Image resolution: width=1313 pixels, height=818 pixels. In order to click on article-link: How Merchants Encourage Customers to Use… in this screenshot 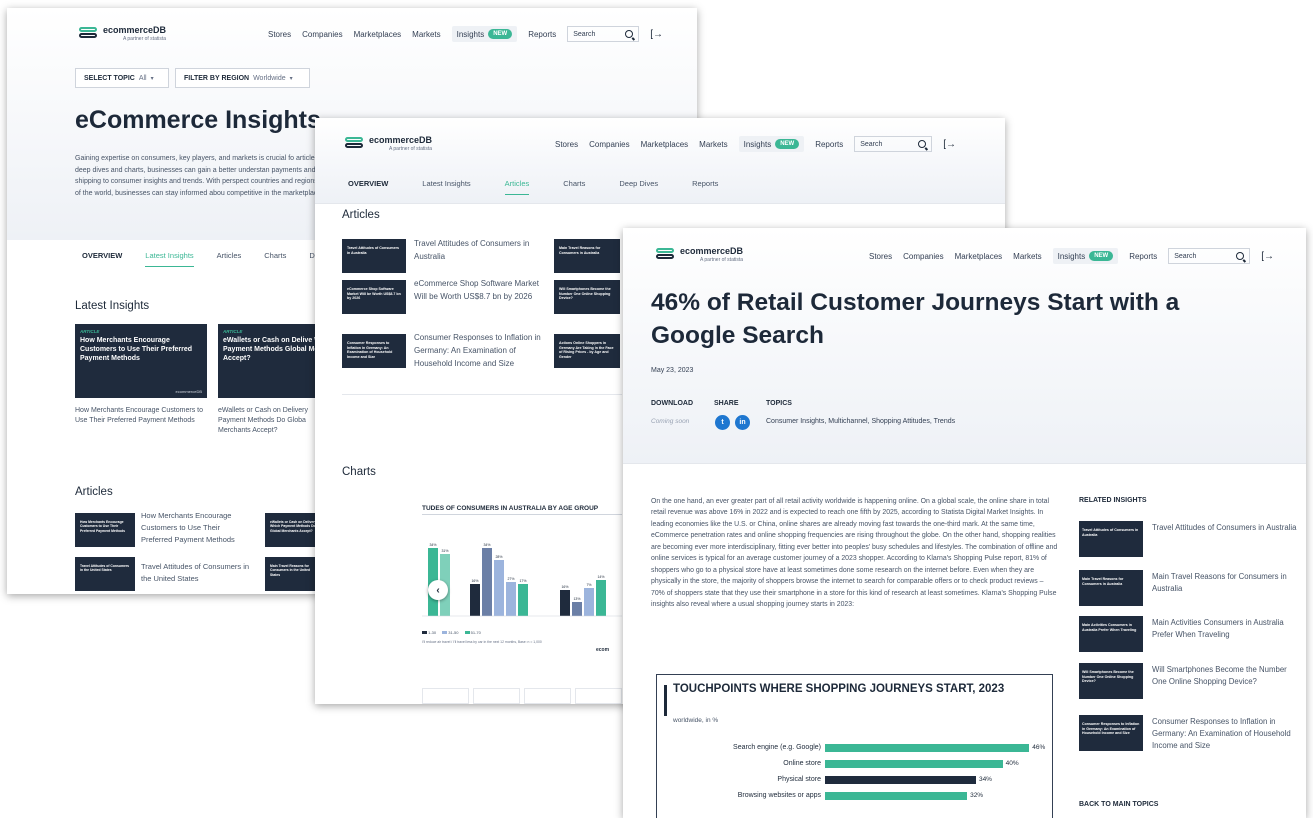, I will do `click(196, 528)`.